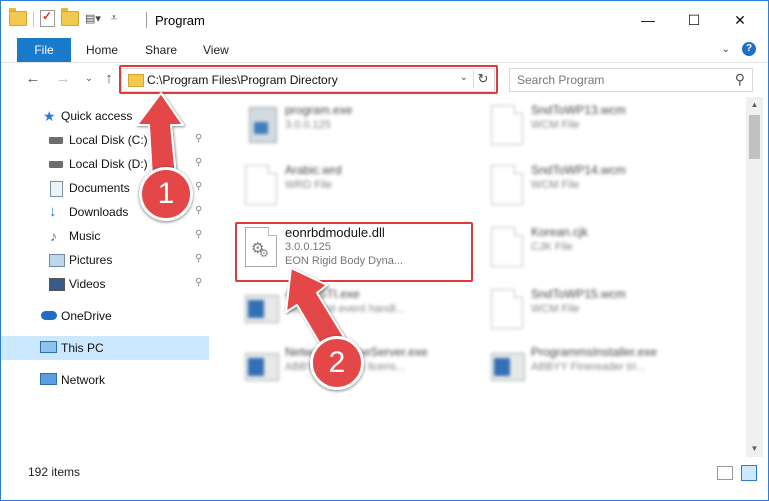 The height and width of the screenshot is (501, 769). What do you see at coordinates (337, 363) in the screenshot?
I see `step-2-marker: 2` at bounding box center [337, 363].